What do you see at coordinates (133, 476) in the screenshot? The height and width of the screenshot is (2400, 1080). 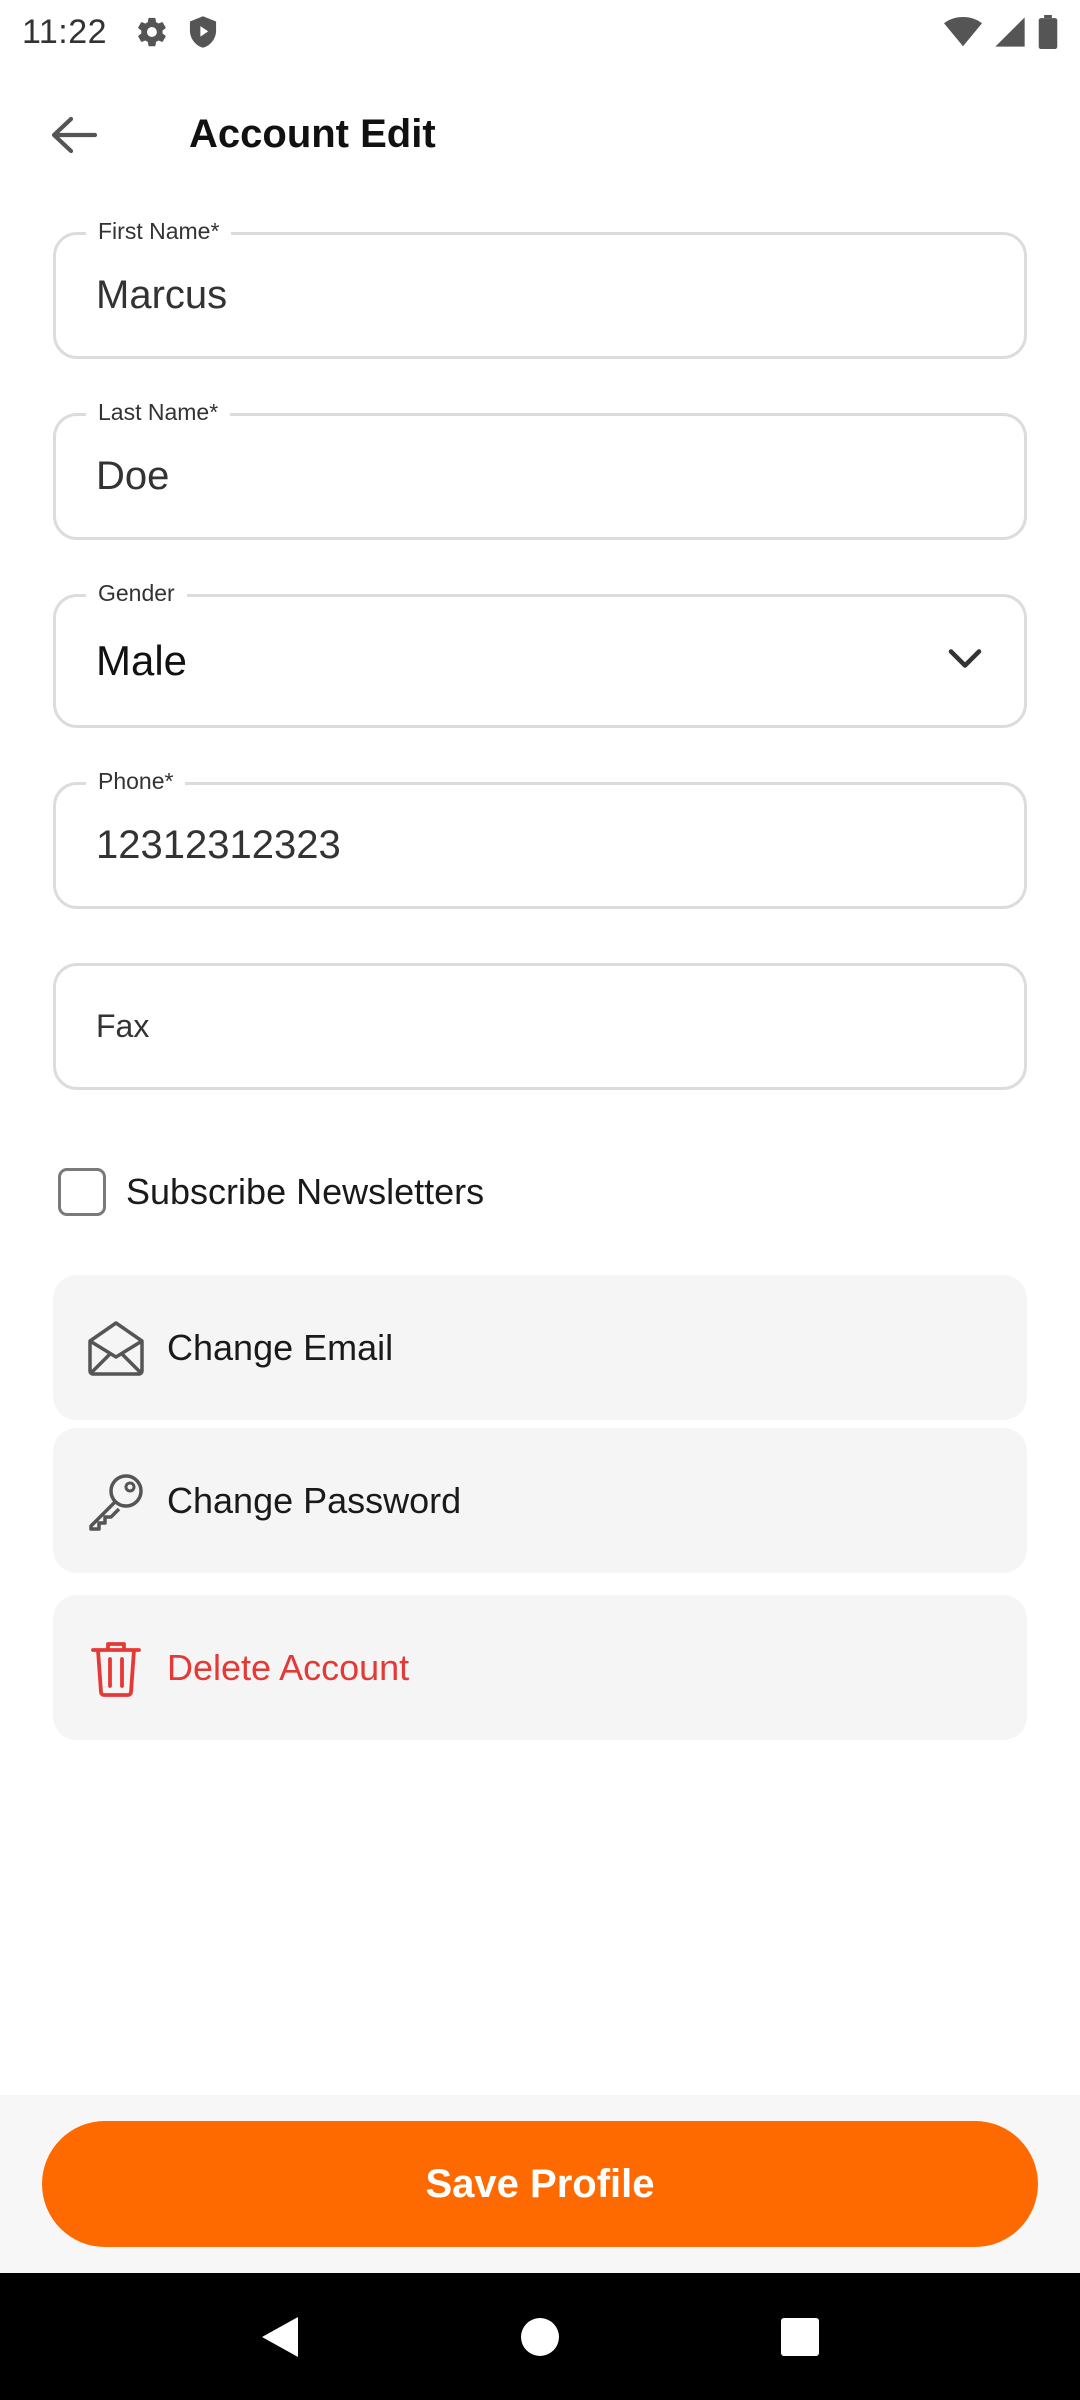 I see `last-name-value: Doe` at bounding box center [133, 476].